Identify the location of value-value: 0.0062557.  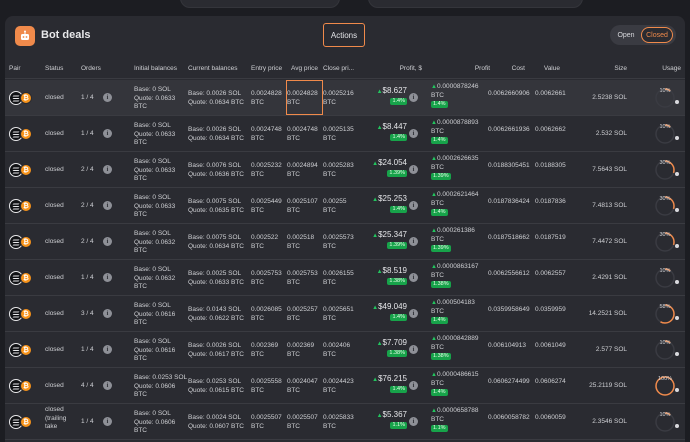
(550, 273).